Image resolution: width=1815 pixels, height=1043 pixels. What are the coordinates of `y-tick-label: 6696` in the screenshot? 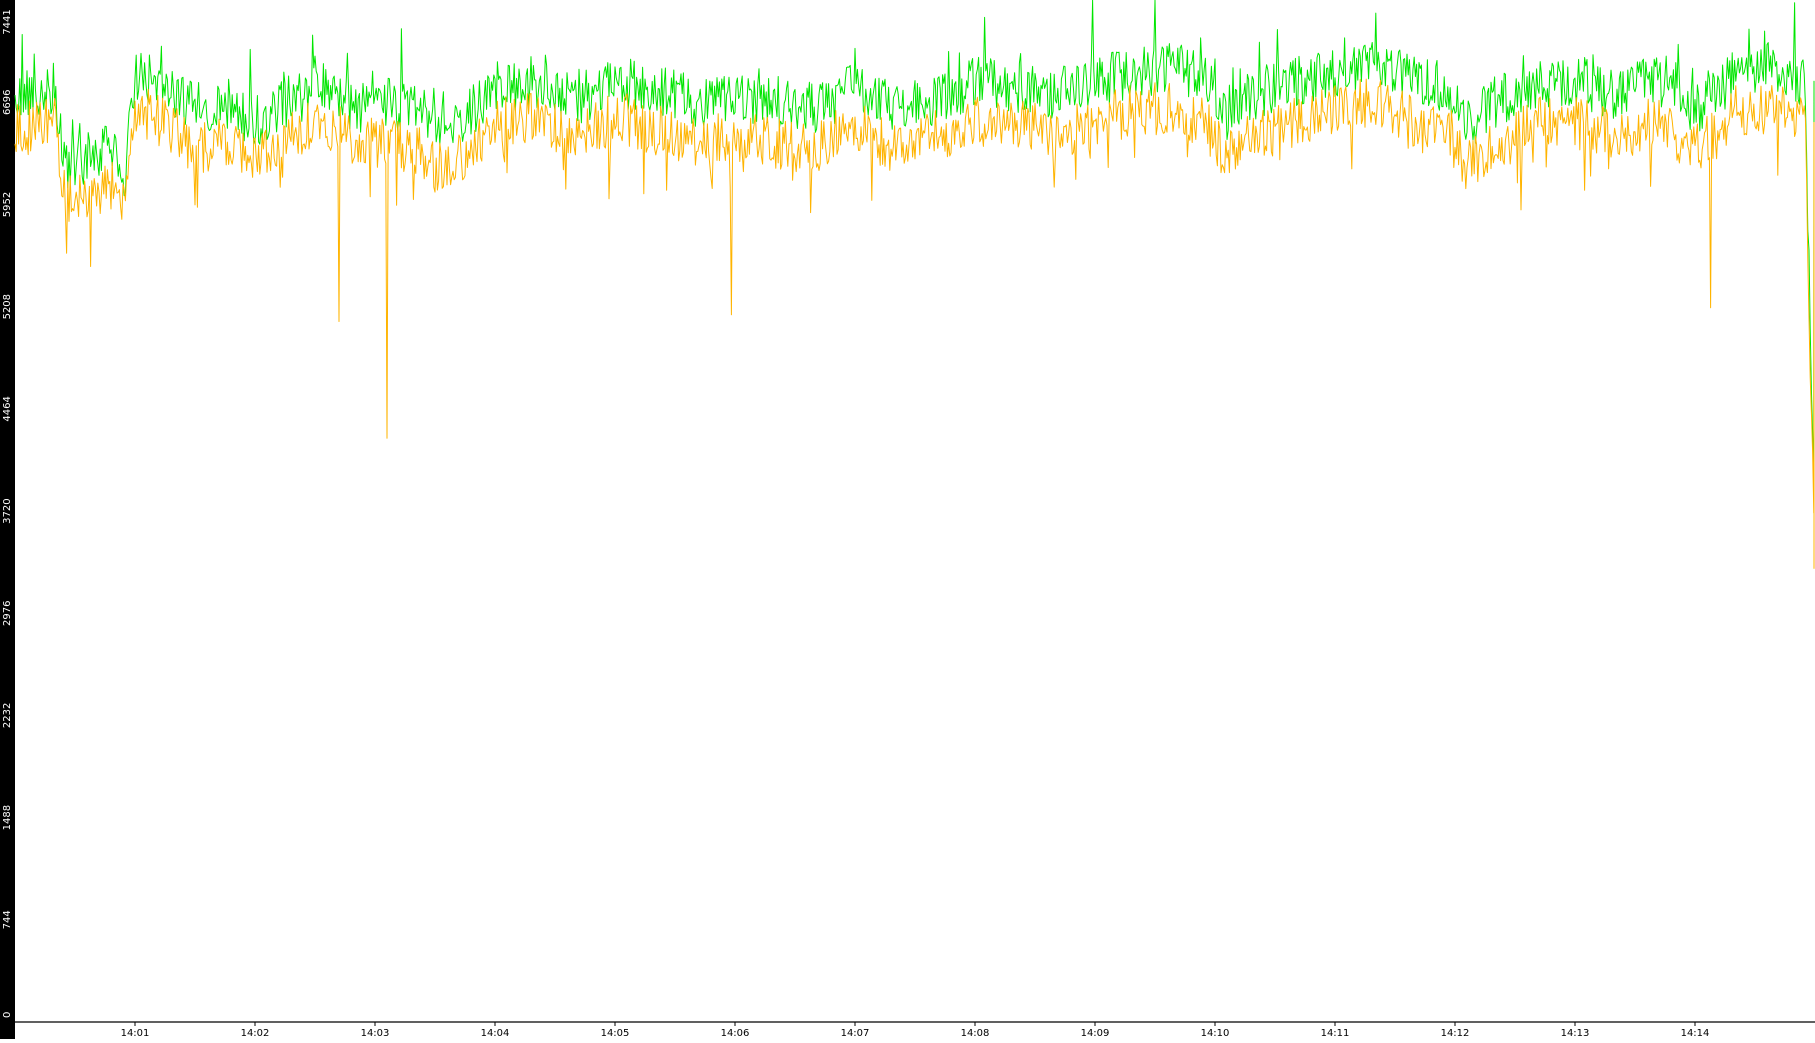 It's located at (7, 102).